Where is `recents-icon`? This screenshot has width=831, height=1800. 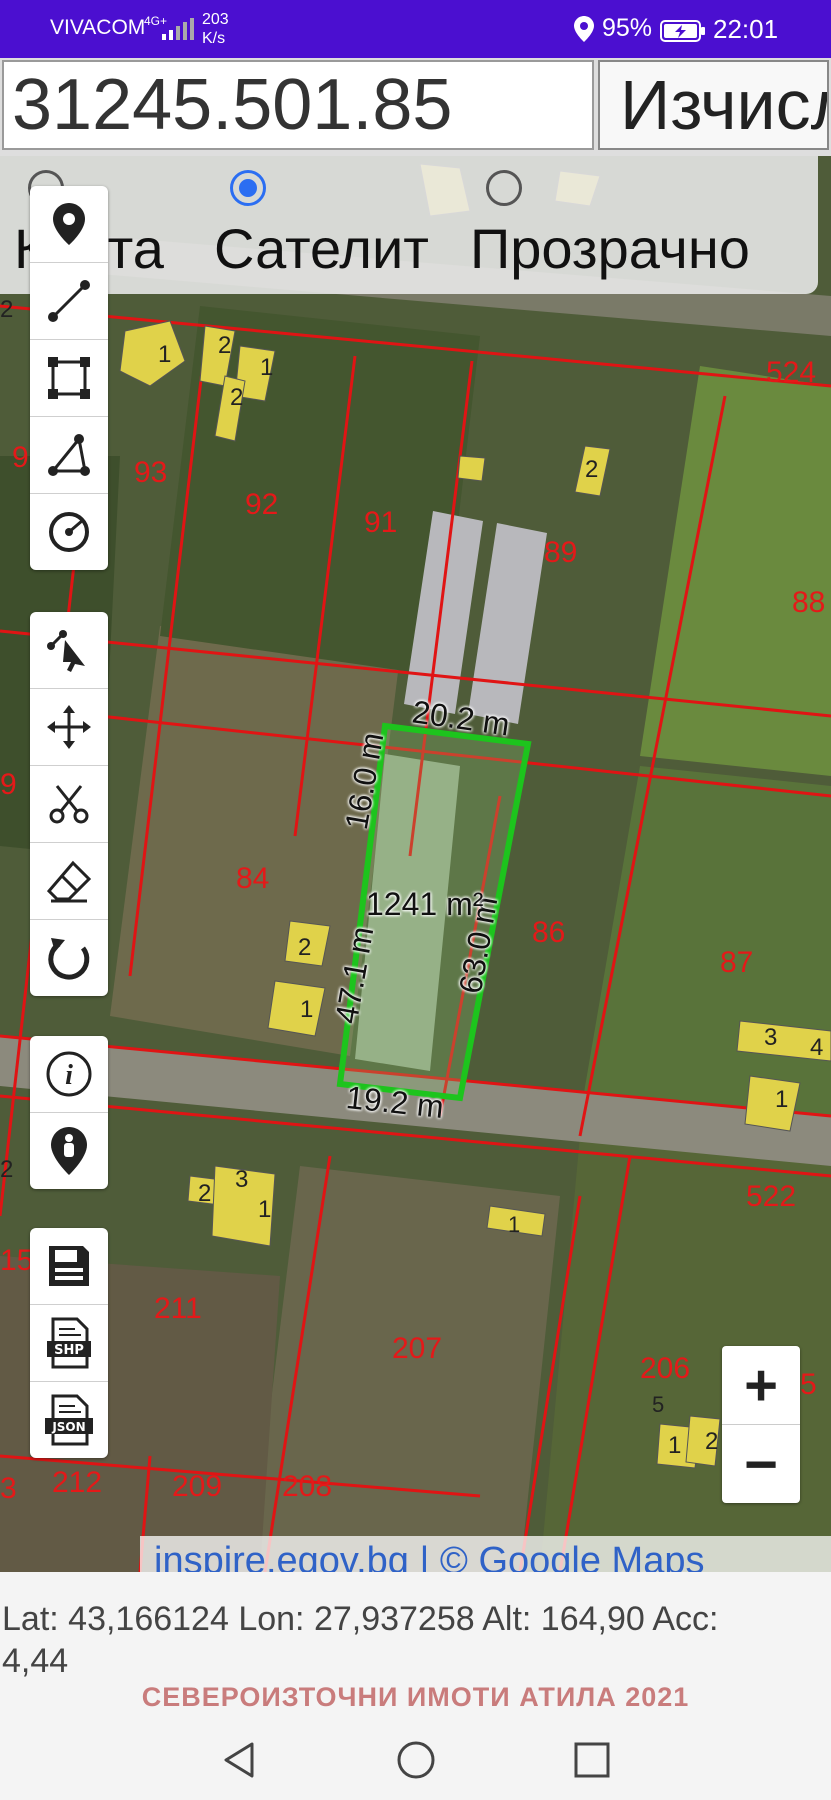
recents-icon is located at coordinates (592, 1760).